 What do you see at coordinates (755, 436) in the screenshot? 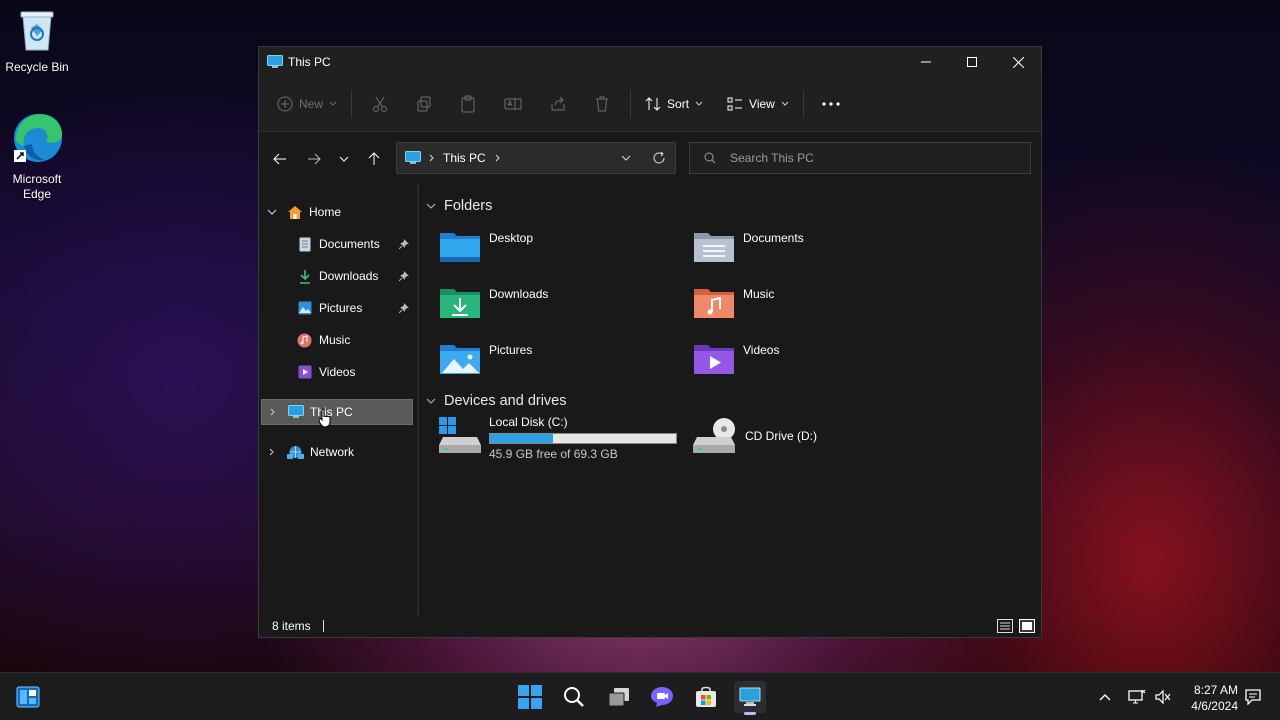
I see `drive-cd-d: CD Drive (D:)` at bounding box center [755, 436].